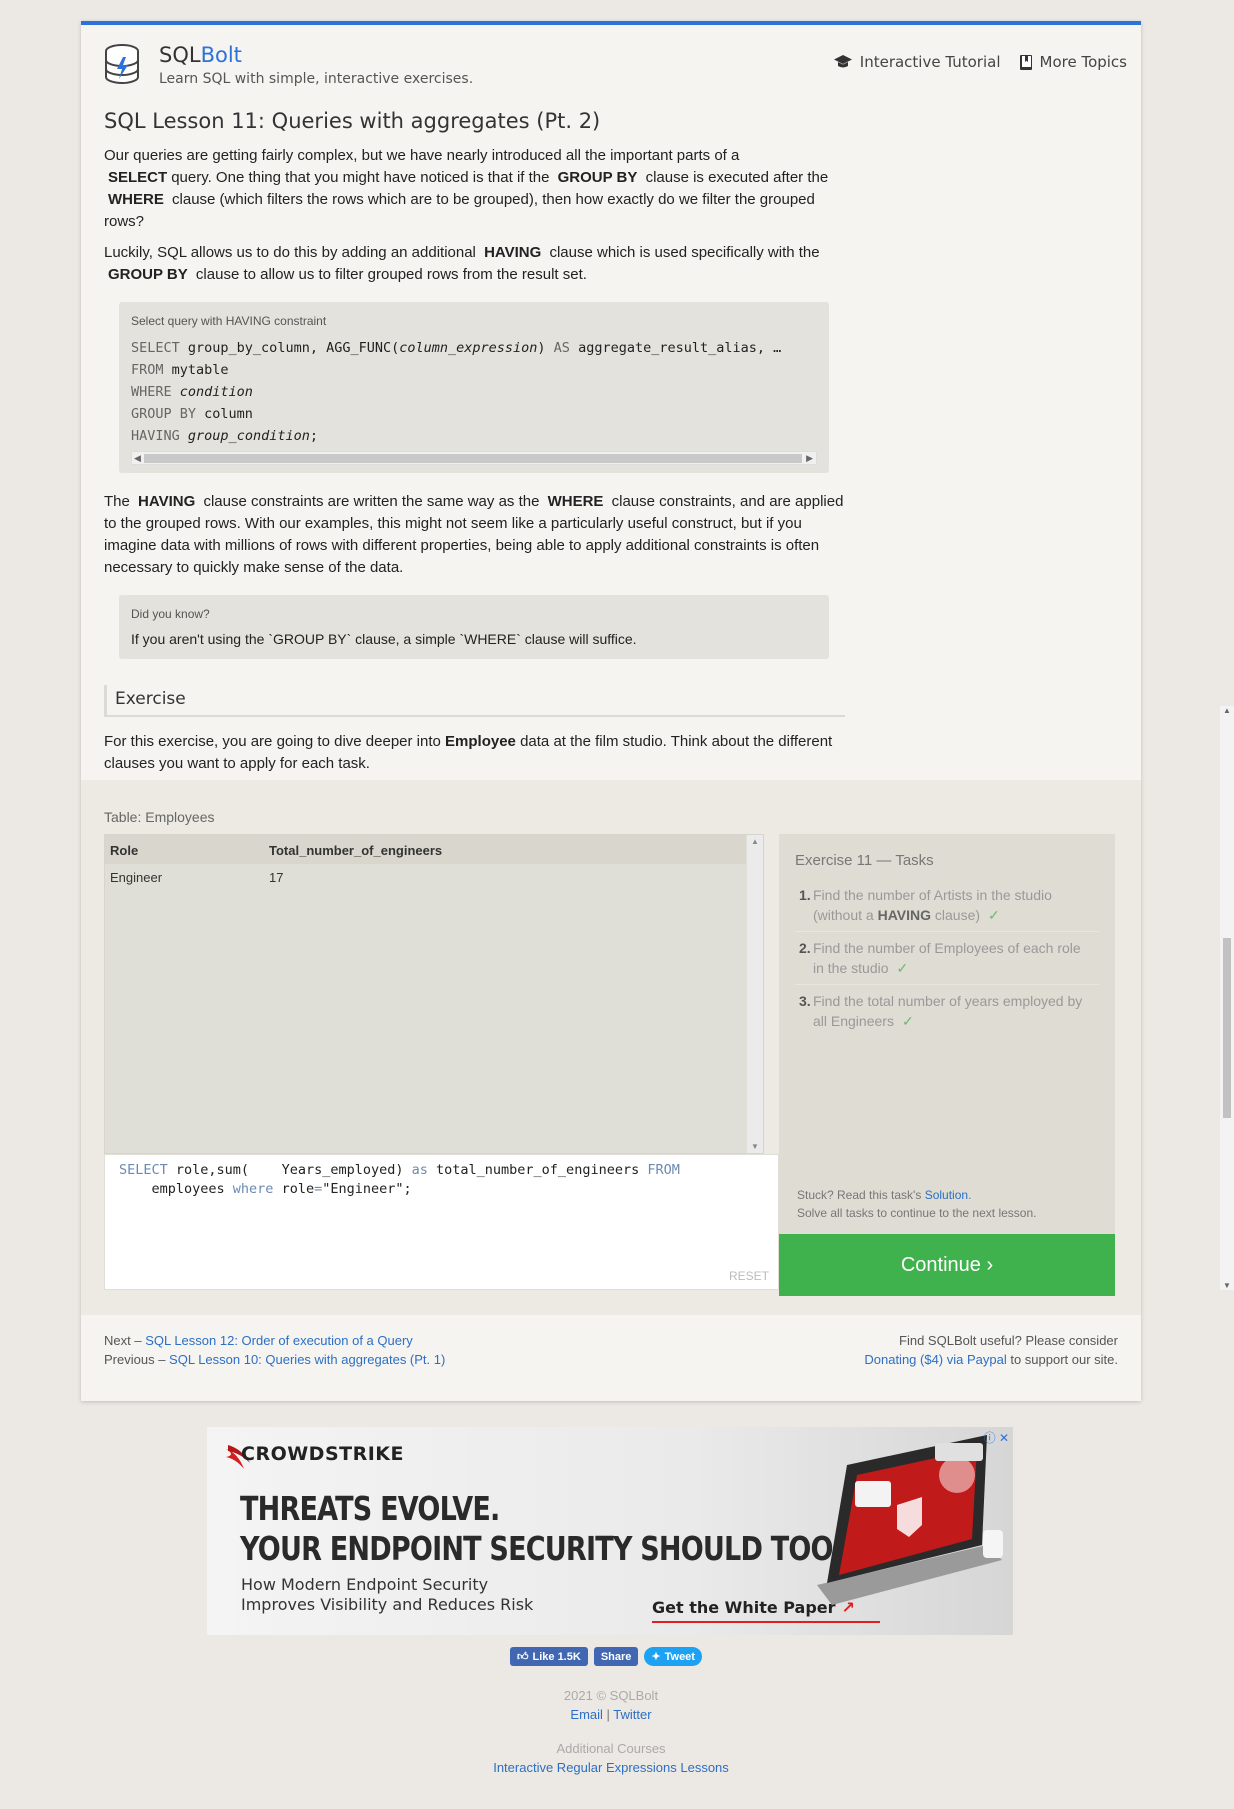 This screenshot has height=1809, width=1234. Describe the element at coordinates (996, 1437) in the screenshot. I see `ad-close-icon: ⓘ ✕` at that location.